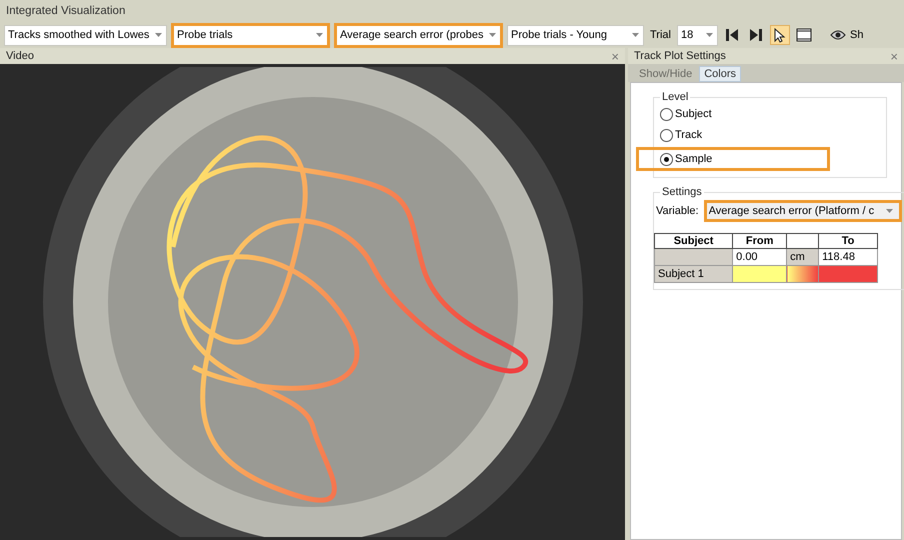  What do you see at coordinates (693, 241) in the screenshot?
I see `column-header: Subject` at bounding box center [693, 241].